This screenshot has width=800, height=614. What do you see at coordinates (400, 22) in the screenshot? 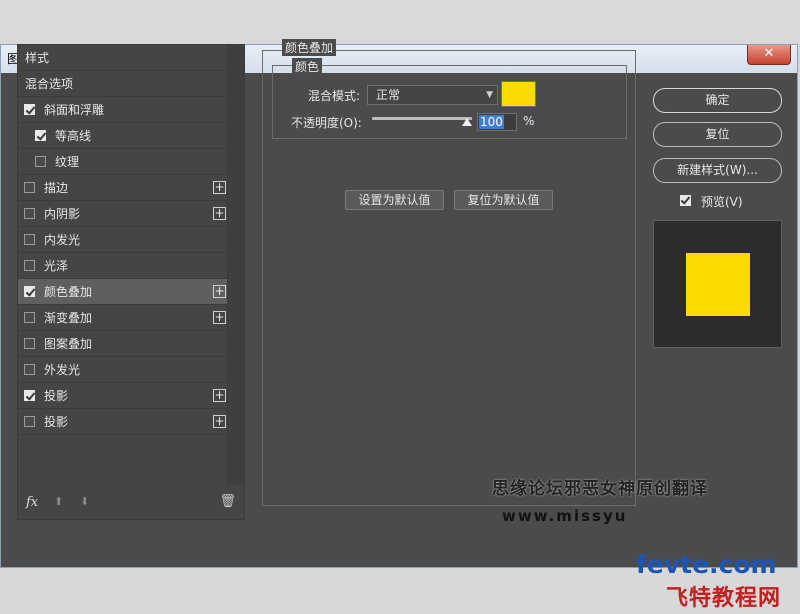
I see `background-strip-top` at bounding box center [400, 22].